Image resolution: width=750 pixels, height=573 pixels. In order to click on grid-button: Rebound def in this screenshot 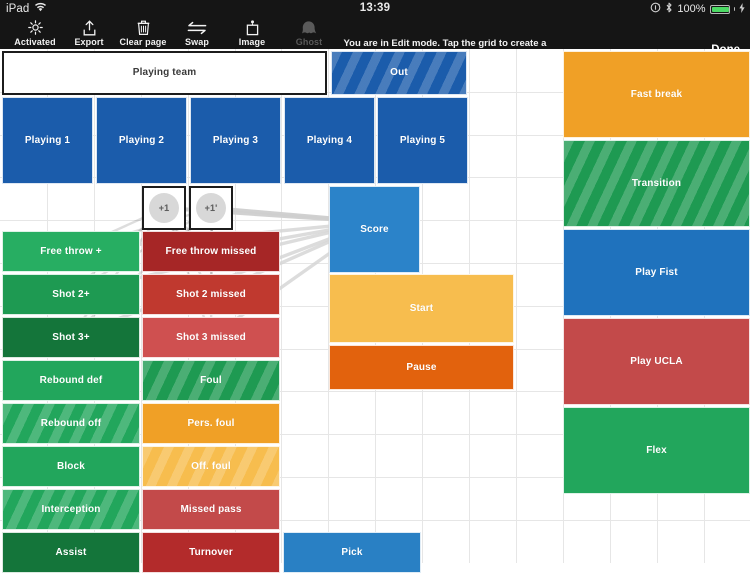, I will do `click(71, 380)`.